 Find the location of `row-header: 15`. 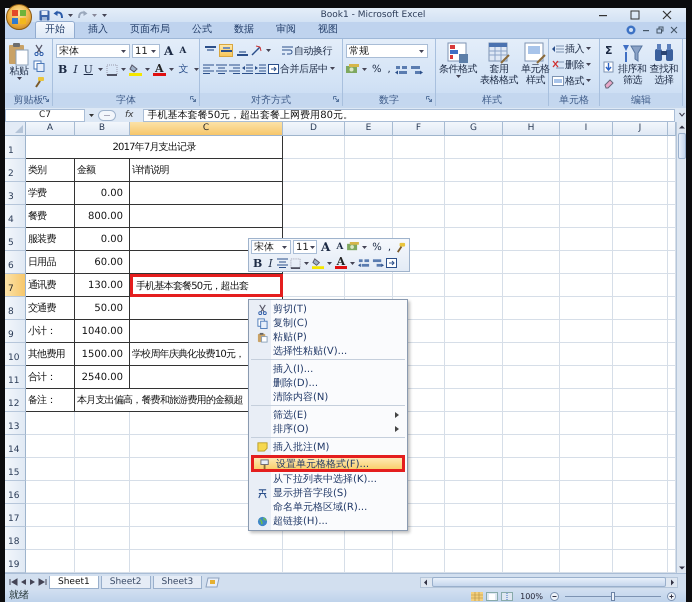

row-header: 15 is located at coordinates (15, 469).